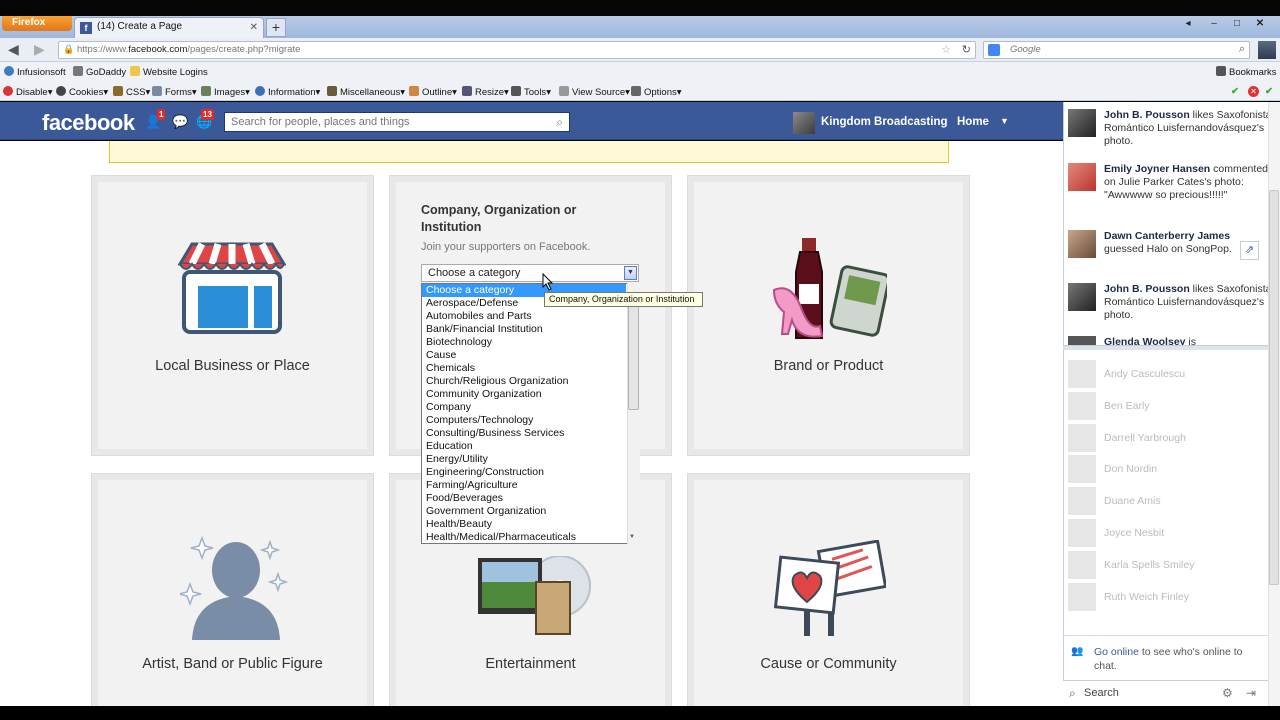 This screenshot has height=720, width=1280. What do you see at coordinates (1269, 91) in the screenshot?
I see `validation-ok-icon-2: ✔` at bounding box center [1269, 91].